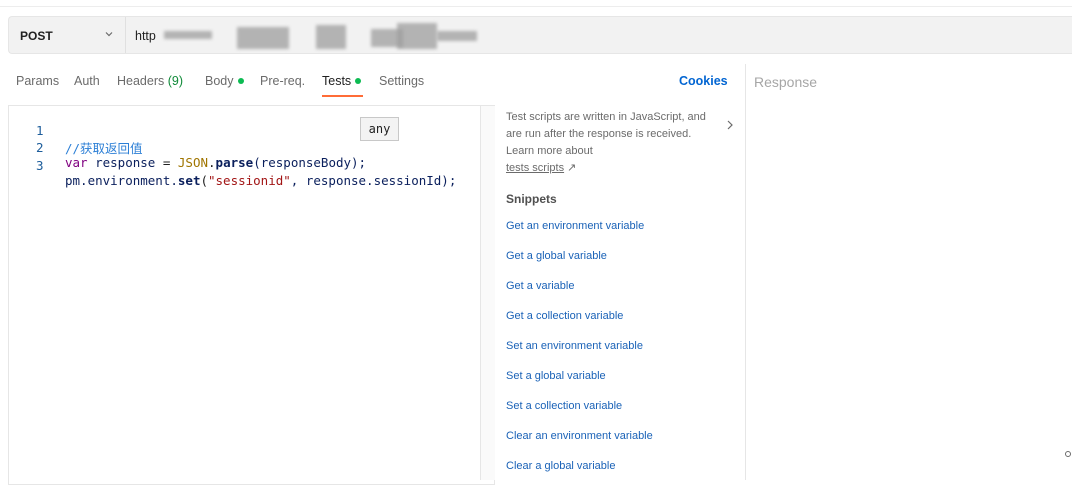 This screenshot has height=485, width=1072. I want to click on url-text: http, so click(145, 36).